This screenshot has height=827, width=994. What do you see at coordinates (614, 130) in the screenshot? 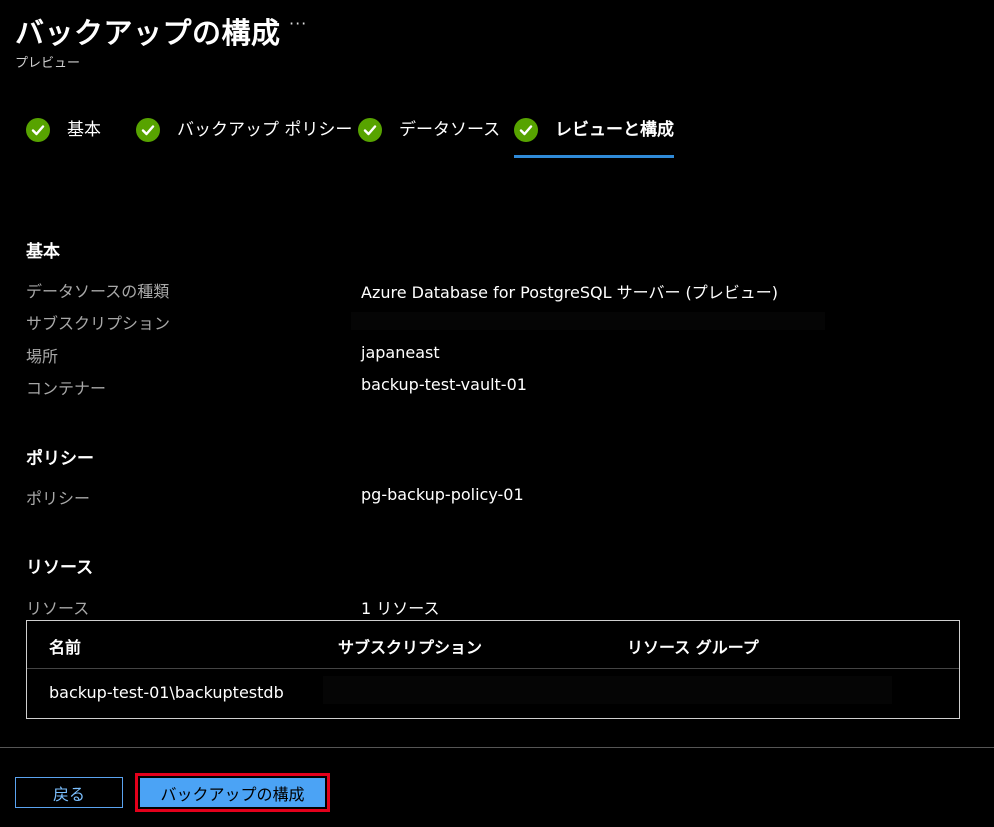
I see `tab-label: レビューと構成` at bounding box center [614, 130].